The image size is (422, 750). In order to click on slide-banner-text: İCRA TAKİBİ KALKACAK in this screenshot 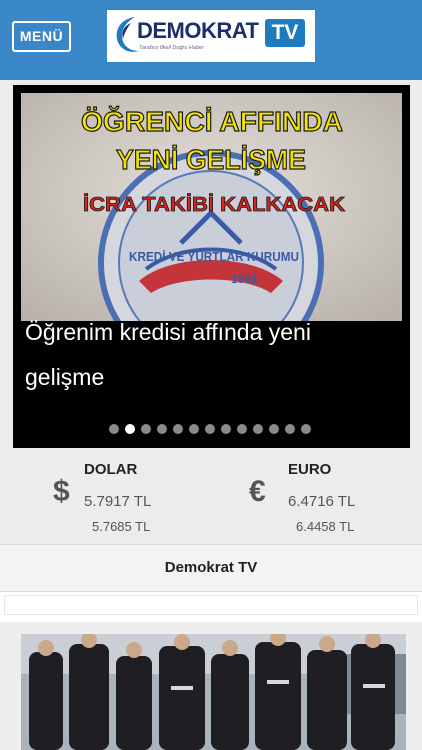, I will do `click(214, 204)`.